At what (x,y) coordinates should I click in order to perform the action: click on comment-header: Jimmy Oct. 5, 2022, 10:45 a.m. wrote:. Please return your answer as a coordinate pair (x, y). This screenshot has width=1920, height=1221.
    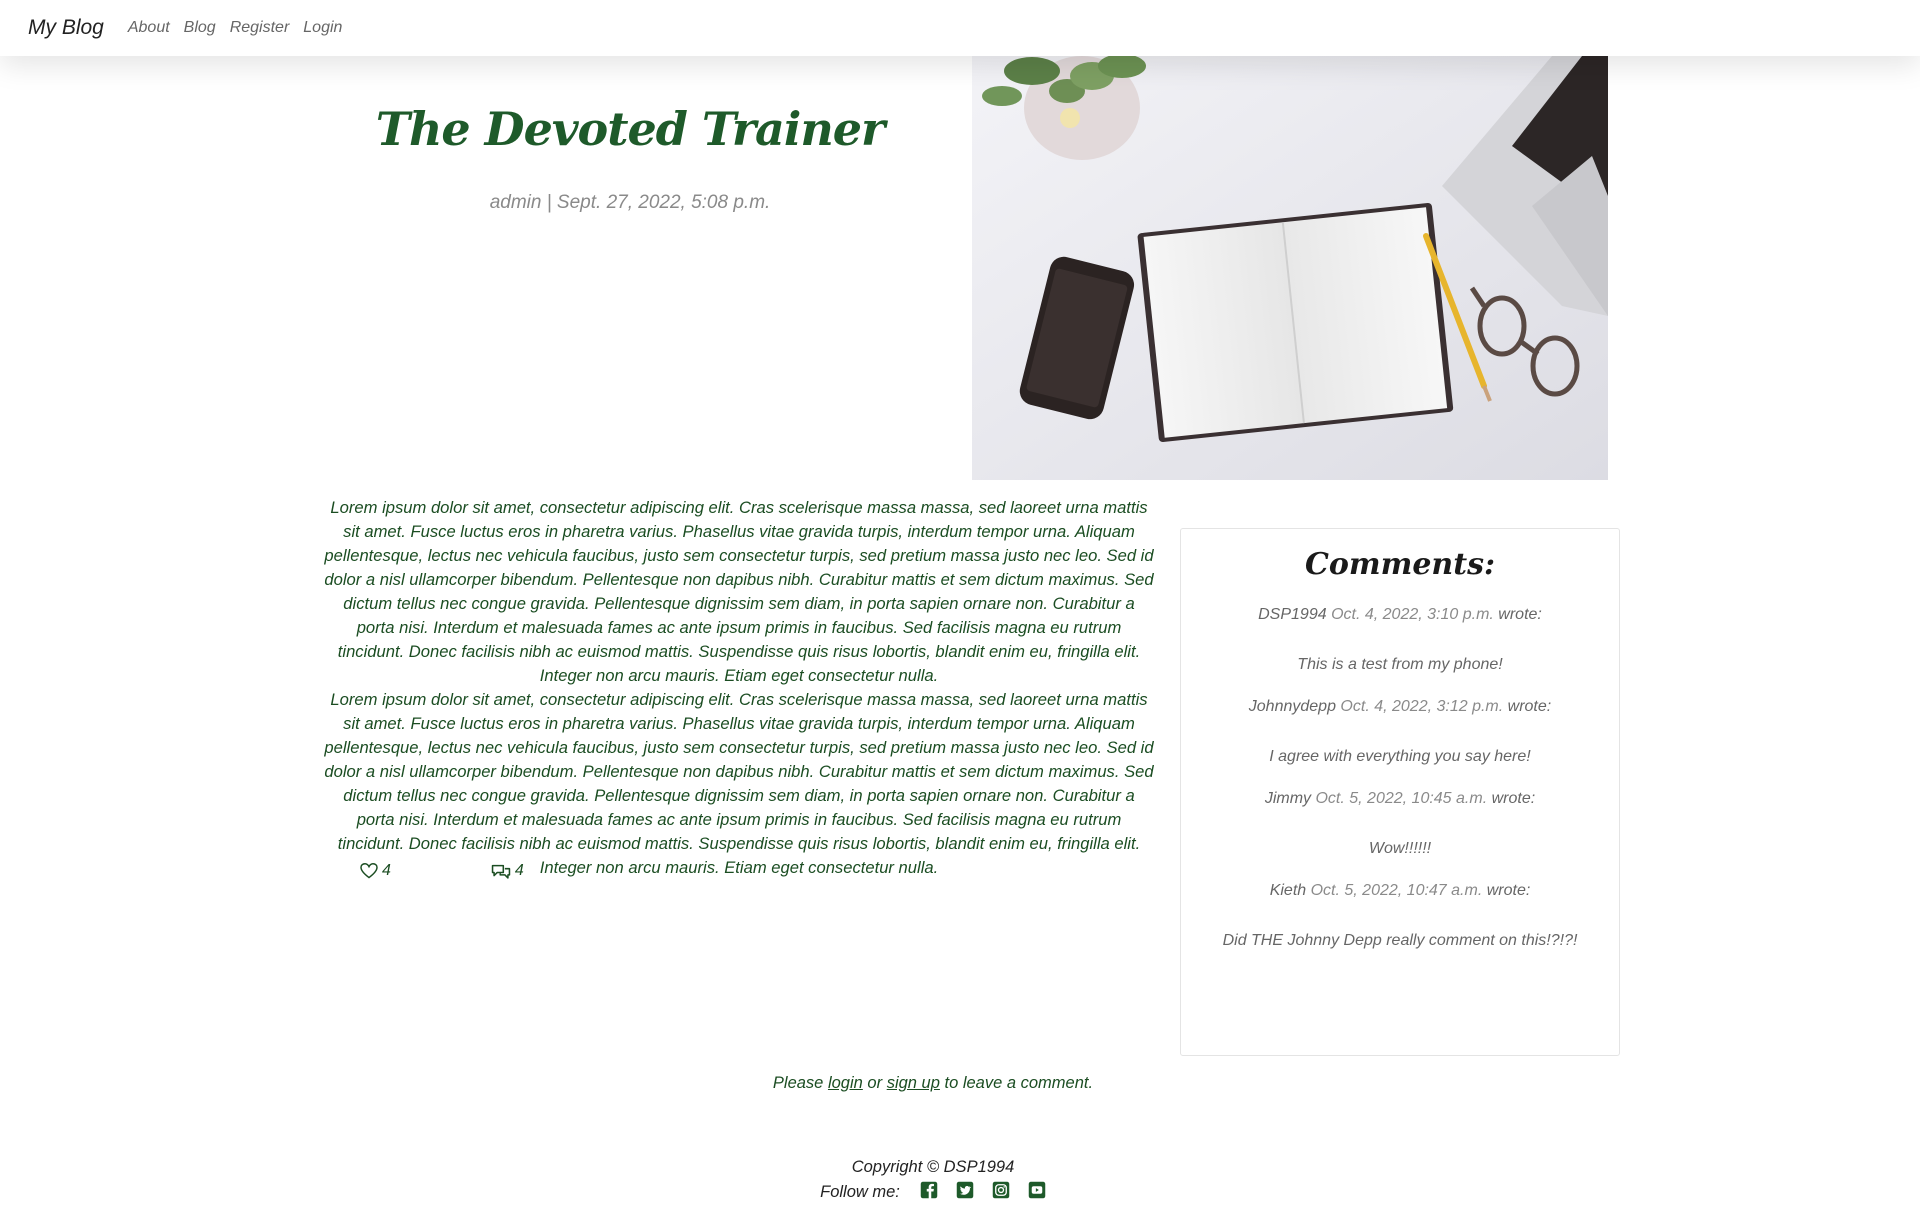
    Looking at the image, I should click on (1400, 799).